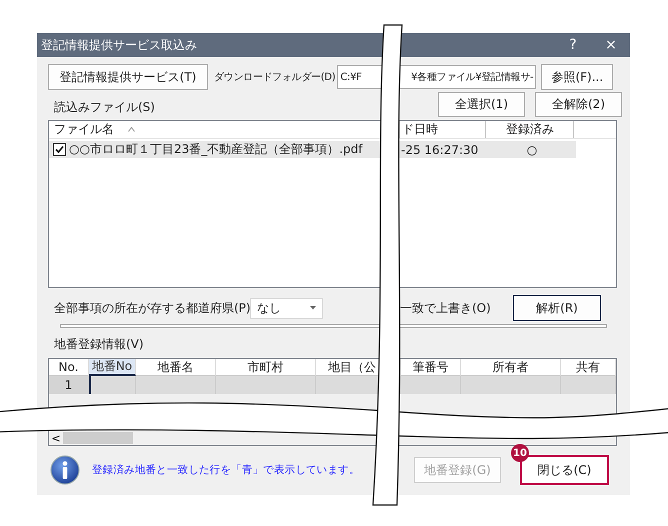 Image resolution: width=668 pixels, height=526 pixels. What do you see at coordinates (431, 367) in the screenshot?
I see `column-header: 筆番号` at bounding box center [431, 367].